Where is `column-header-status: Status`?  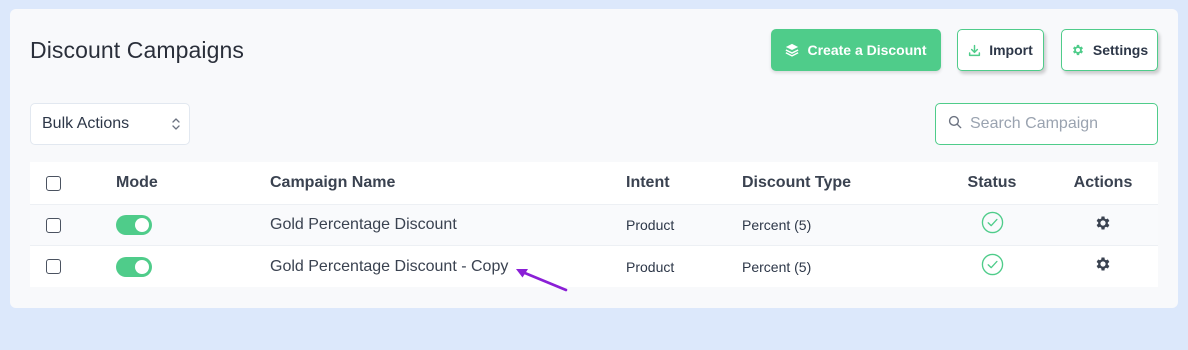
column-header-status: Status is located at coordinates (992, 182).